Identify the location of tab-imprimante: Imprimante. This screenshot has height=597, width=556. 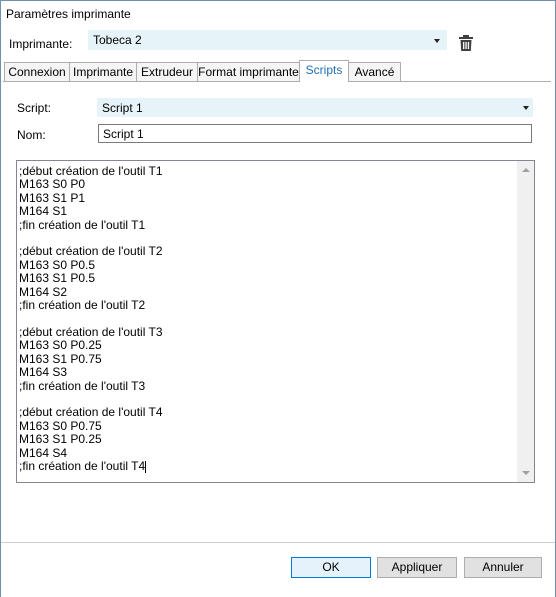
(103, 71).